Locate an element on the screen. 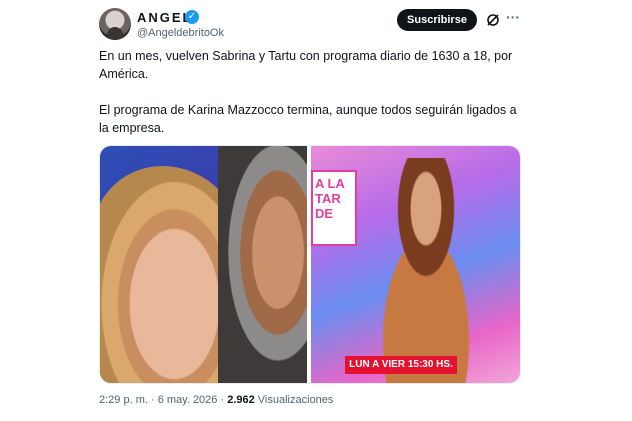 This screenshot has height=421, width=632. avatar is located at coordinates (115, 24).